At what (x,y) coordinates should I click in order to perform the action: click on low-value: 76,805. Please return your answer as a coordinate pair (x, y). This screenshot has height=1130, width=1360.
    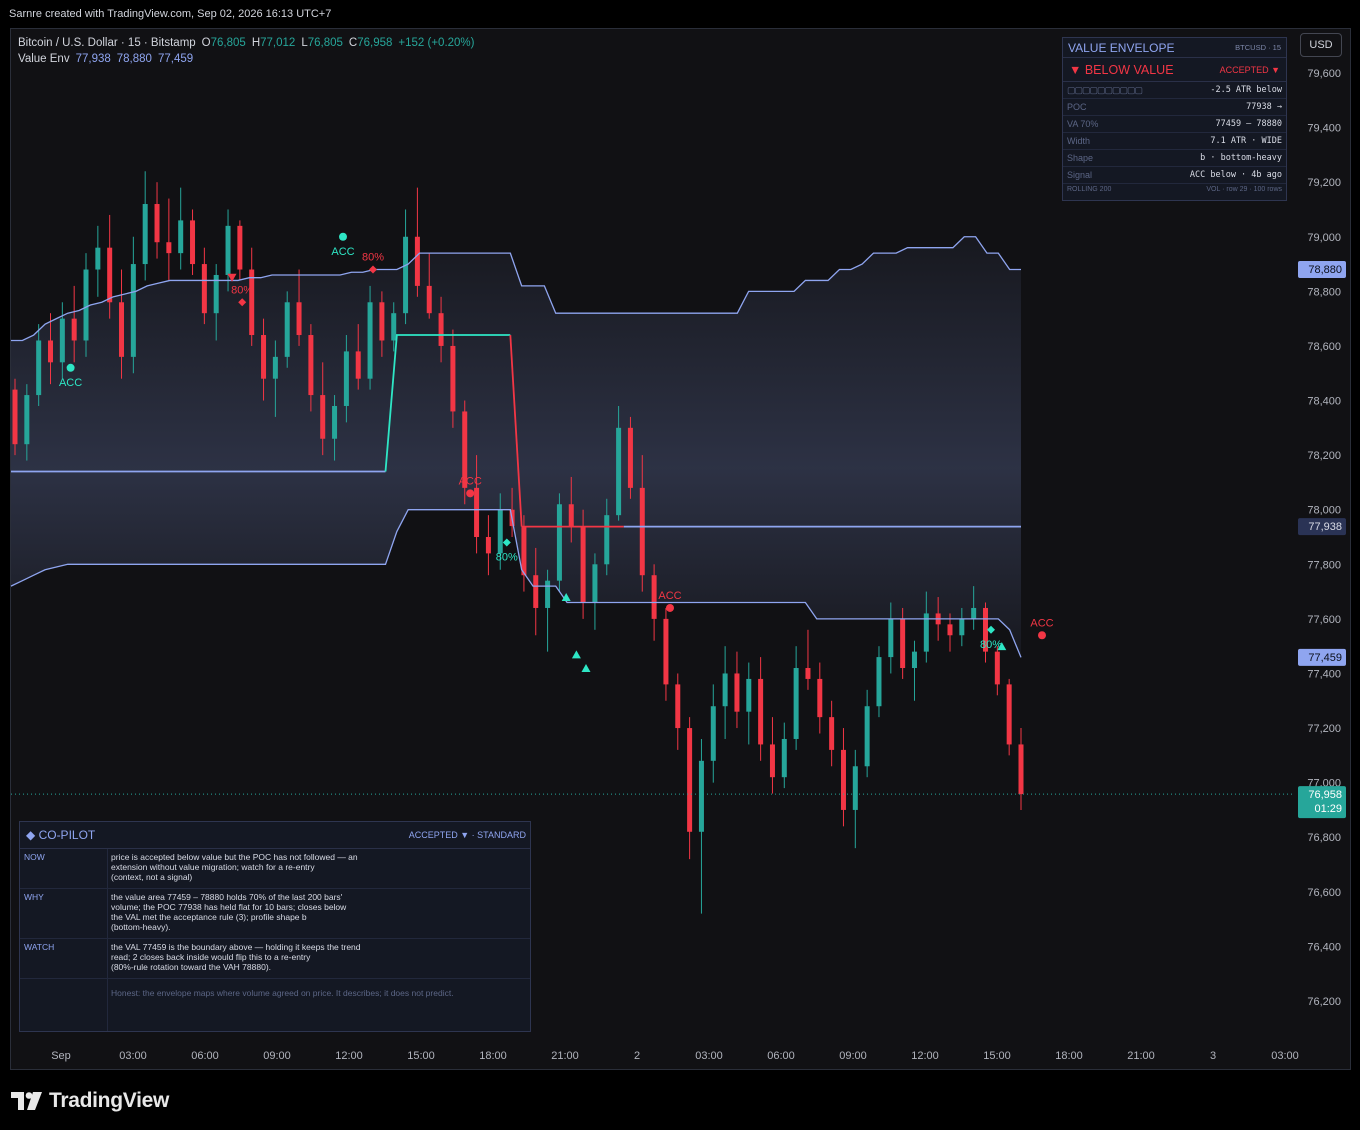
    Looking at the image, I should click on (325, 43).